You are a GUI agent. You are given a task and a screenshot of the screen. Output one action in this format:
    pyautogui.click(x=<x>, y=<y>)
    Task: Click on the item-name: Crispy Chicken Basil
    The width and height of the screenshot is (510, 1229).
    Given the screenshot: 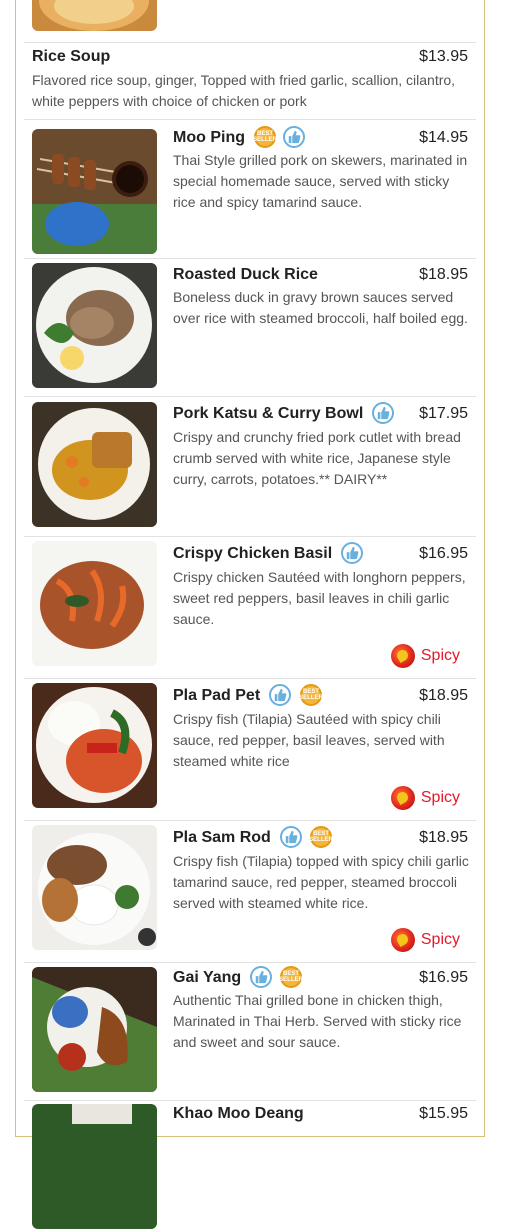 What is the action you would take?
    pyautogui.click(x=253, y=553)
    